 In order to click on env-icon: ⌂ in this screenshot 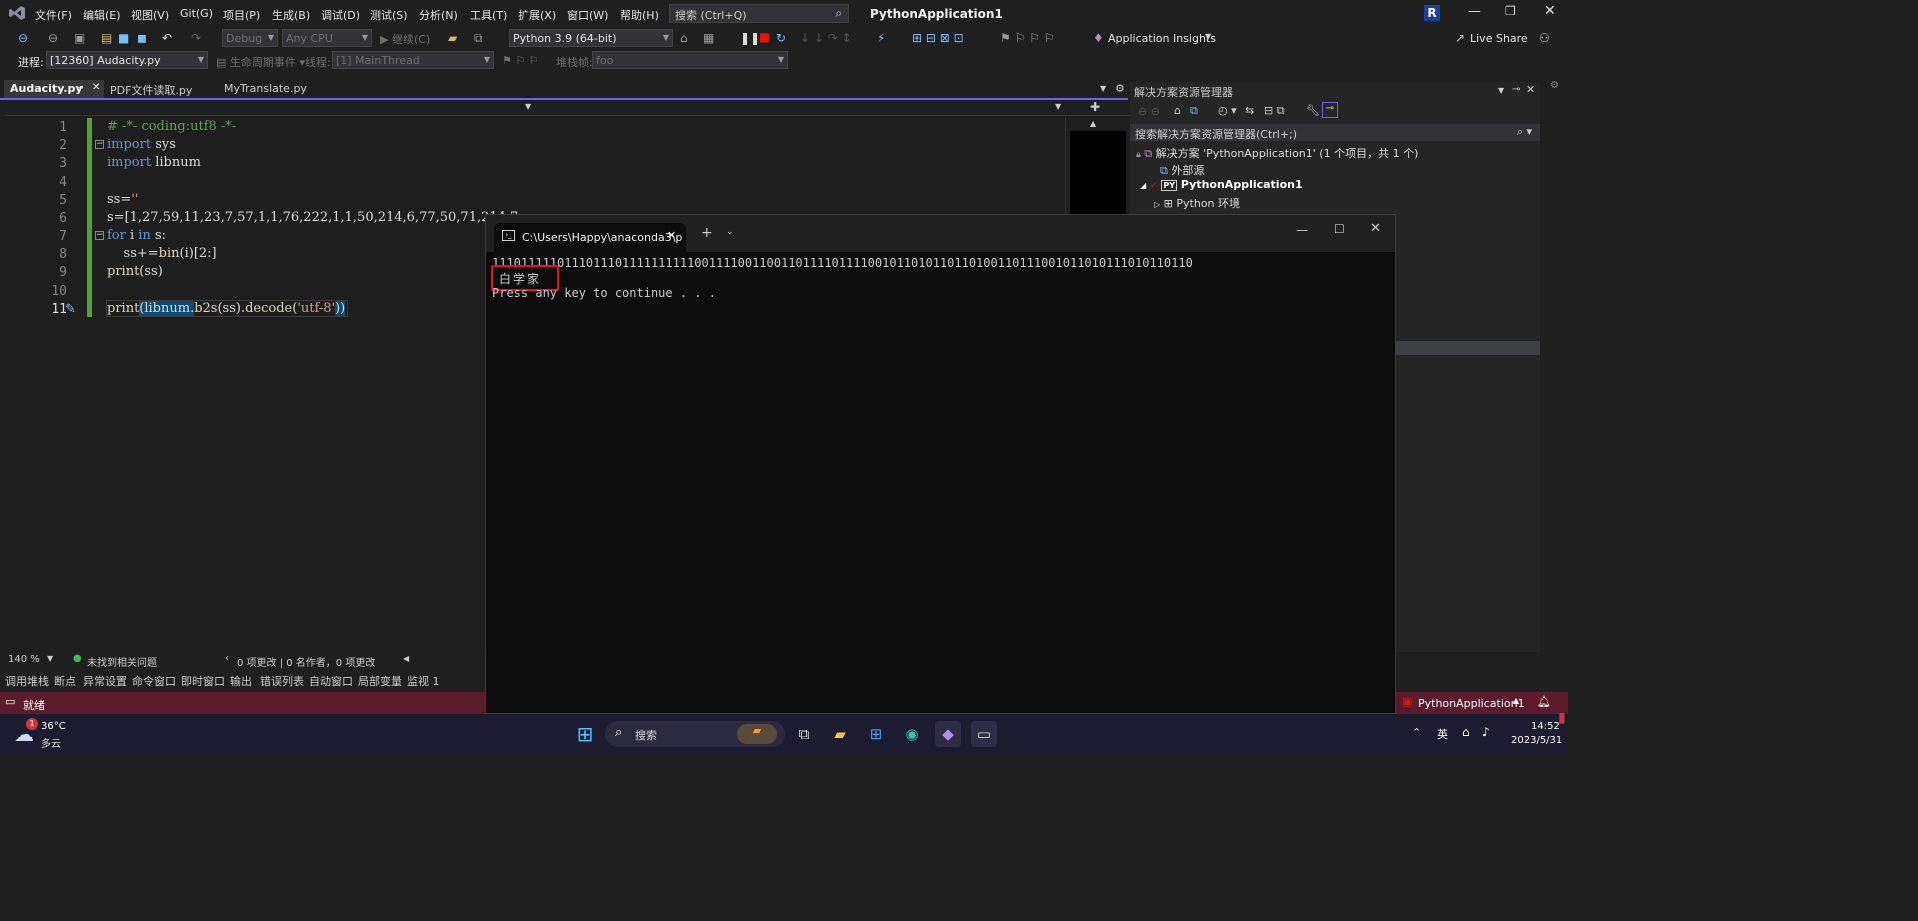, I will do `click(684, 38)`.